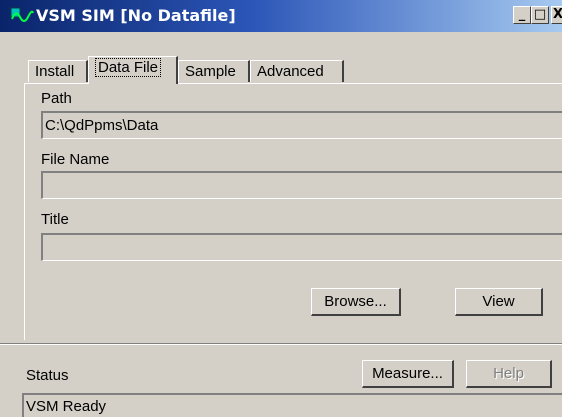  Describe the element at coordinates (136, 15) in the screenshot. I see `window-title: VSM SIM [No Datafile]` at that location.